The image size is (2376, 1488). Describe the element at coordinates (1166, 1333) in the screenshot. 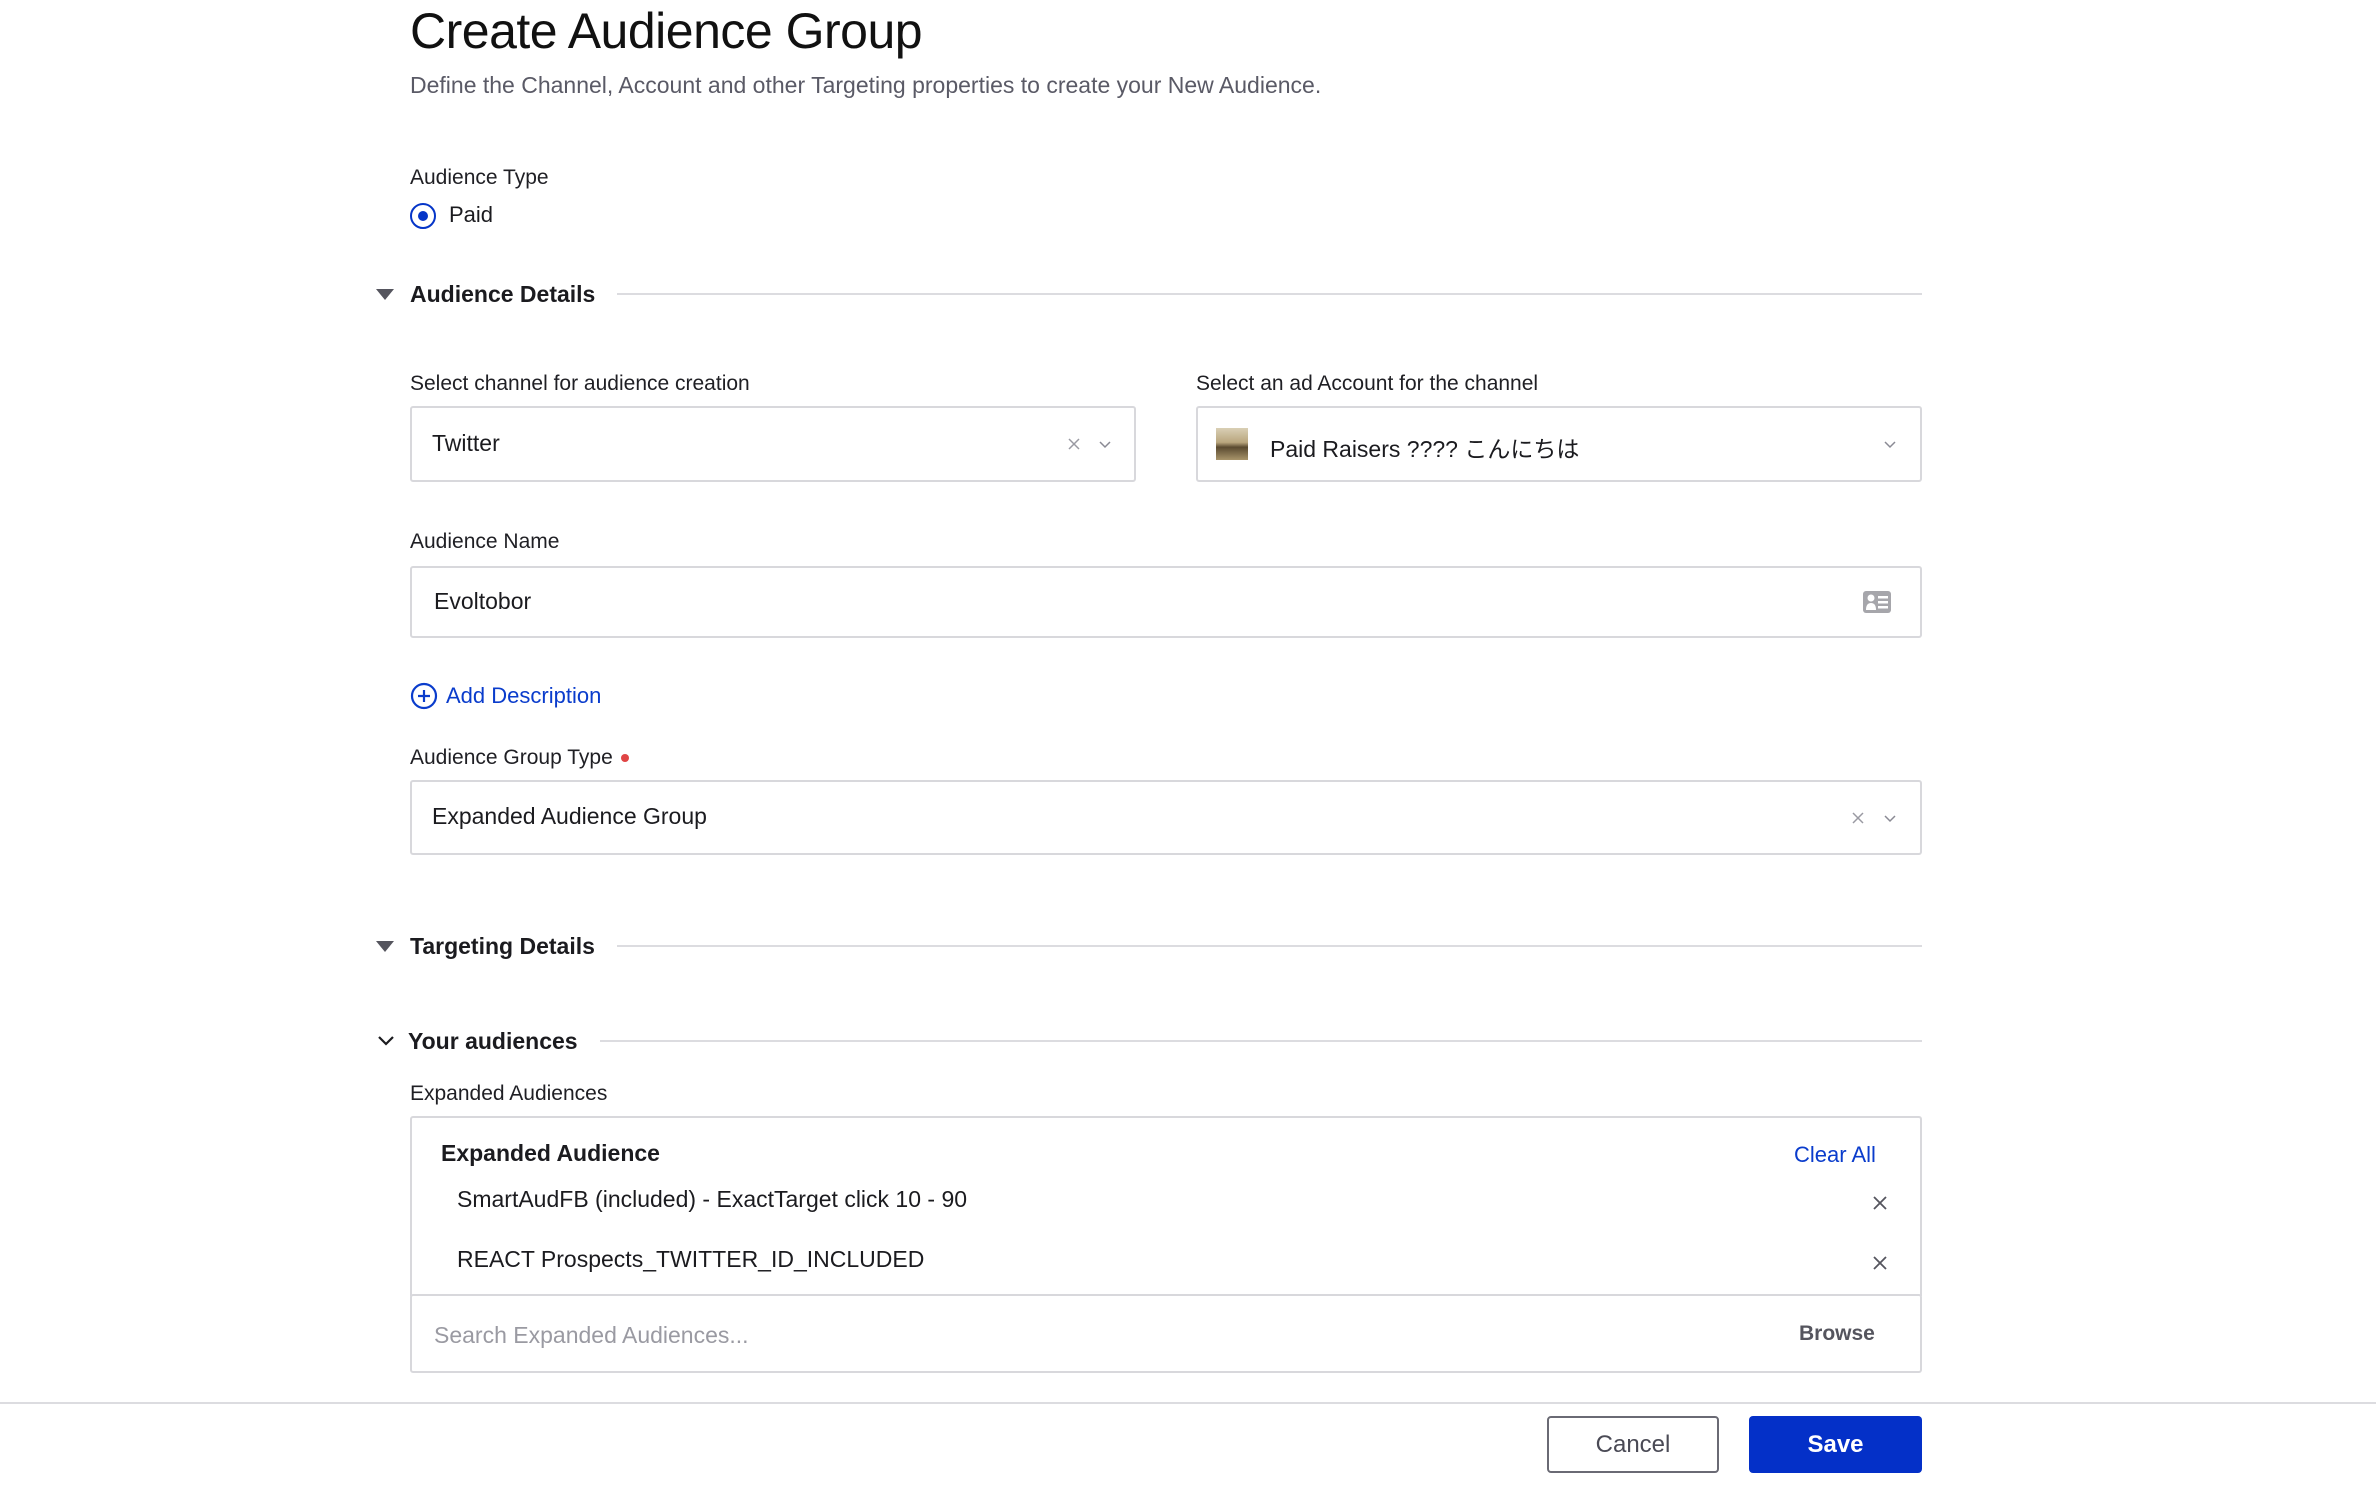

I see `search-expanded-audiences-input: Search Expanded Audiences... Browse` at that location.